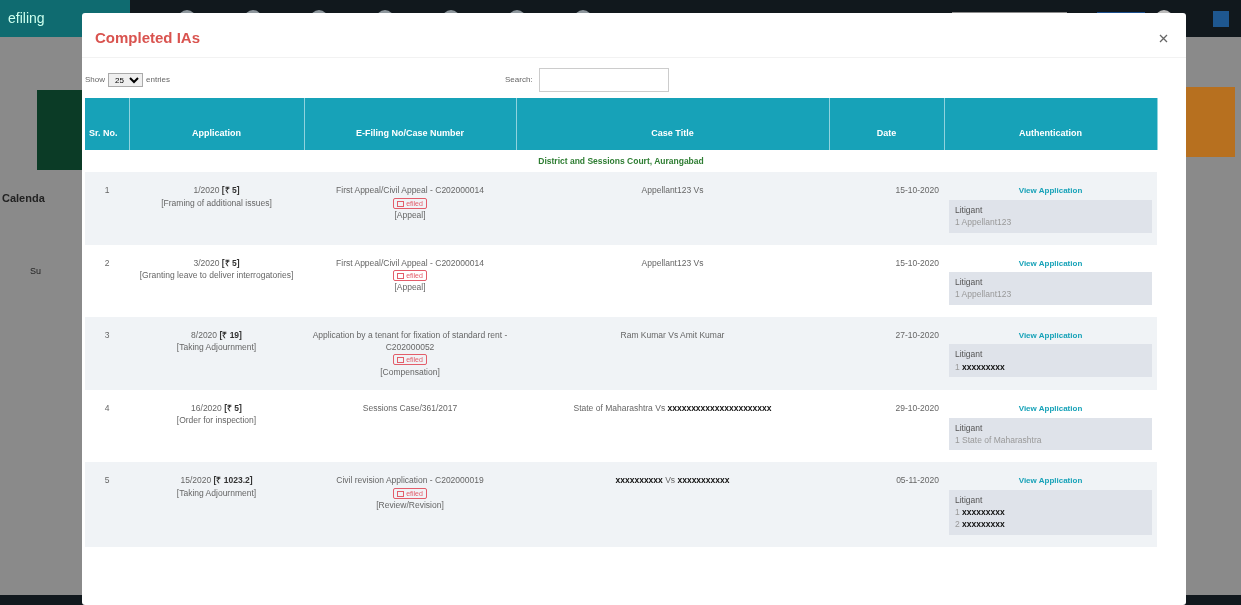 This screenshot has width=1241, height=605. Describe the element at coordinates (886, 353) in the screenshot. I see `table-cell: 27-10-2020` at that location.